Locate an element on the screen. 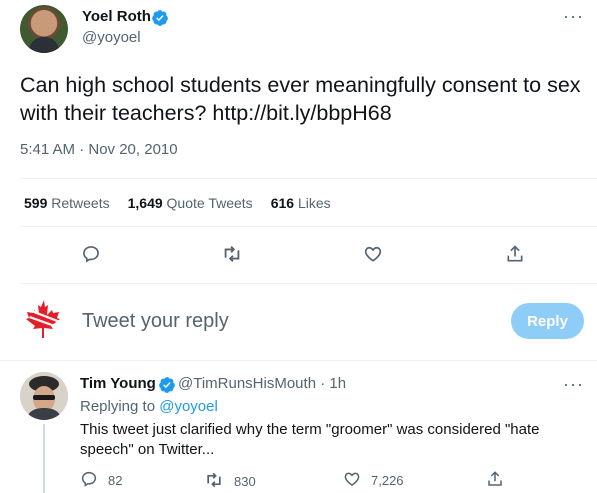  reply-reply-action: 82 is located at coordinates (101, 480).